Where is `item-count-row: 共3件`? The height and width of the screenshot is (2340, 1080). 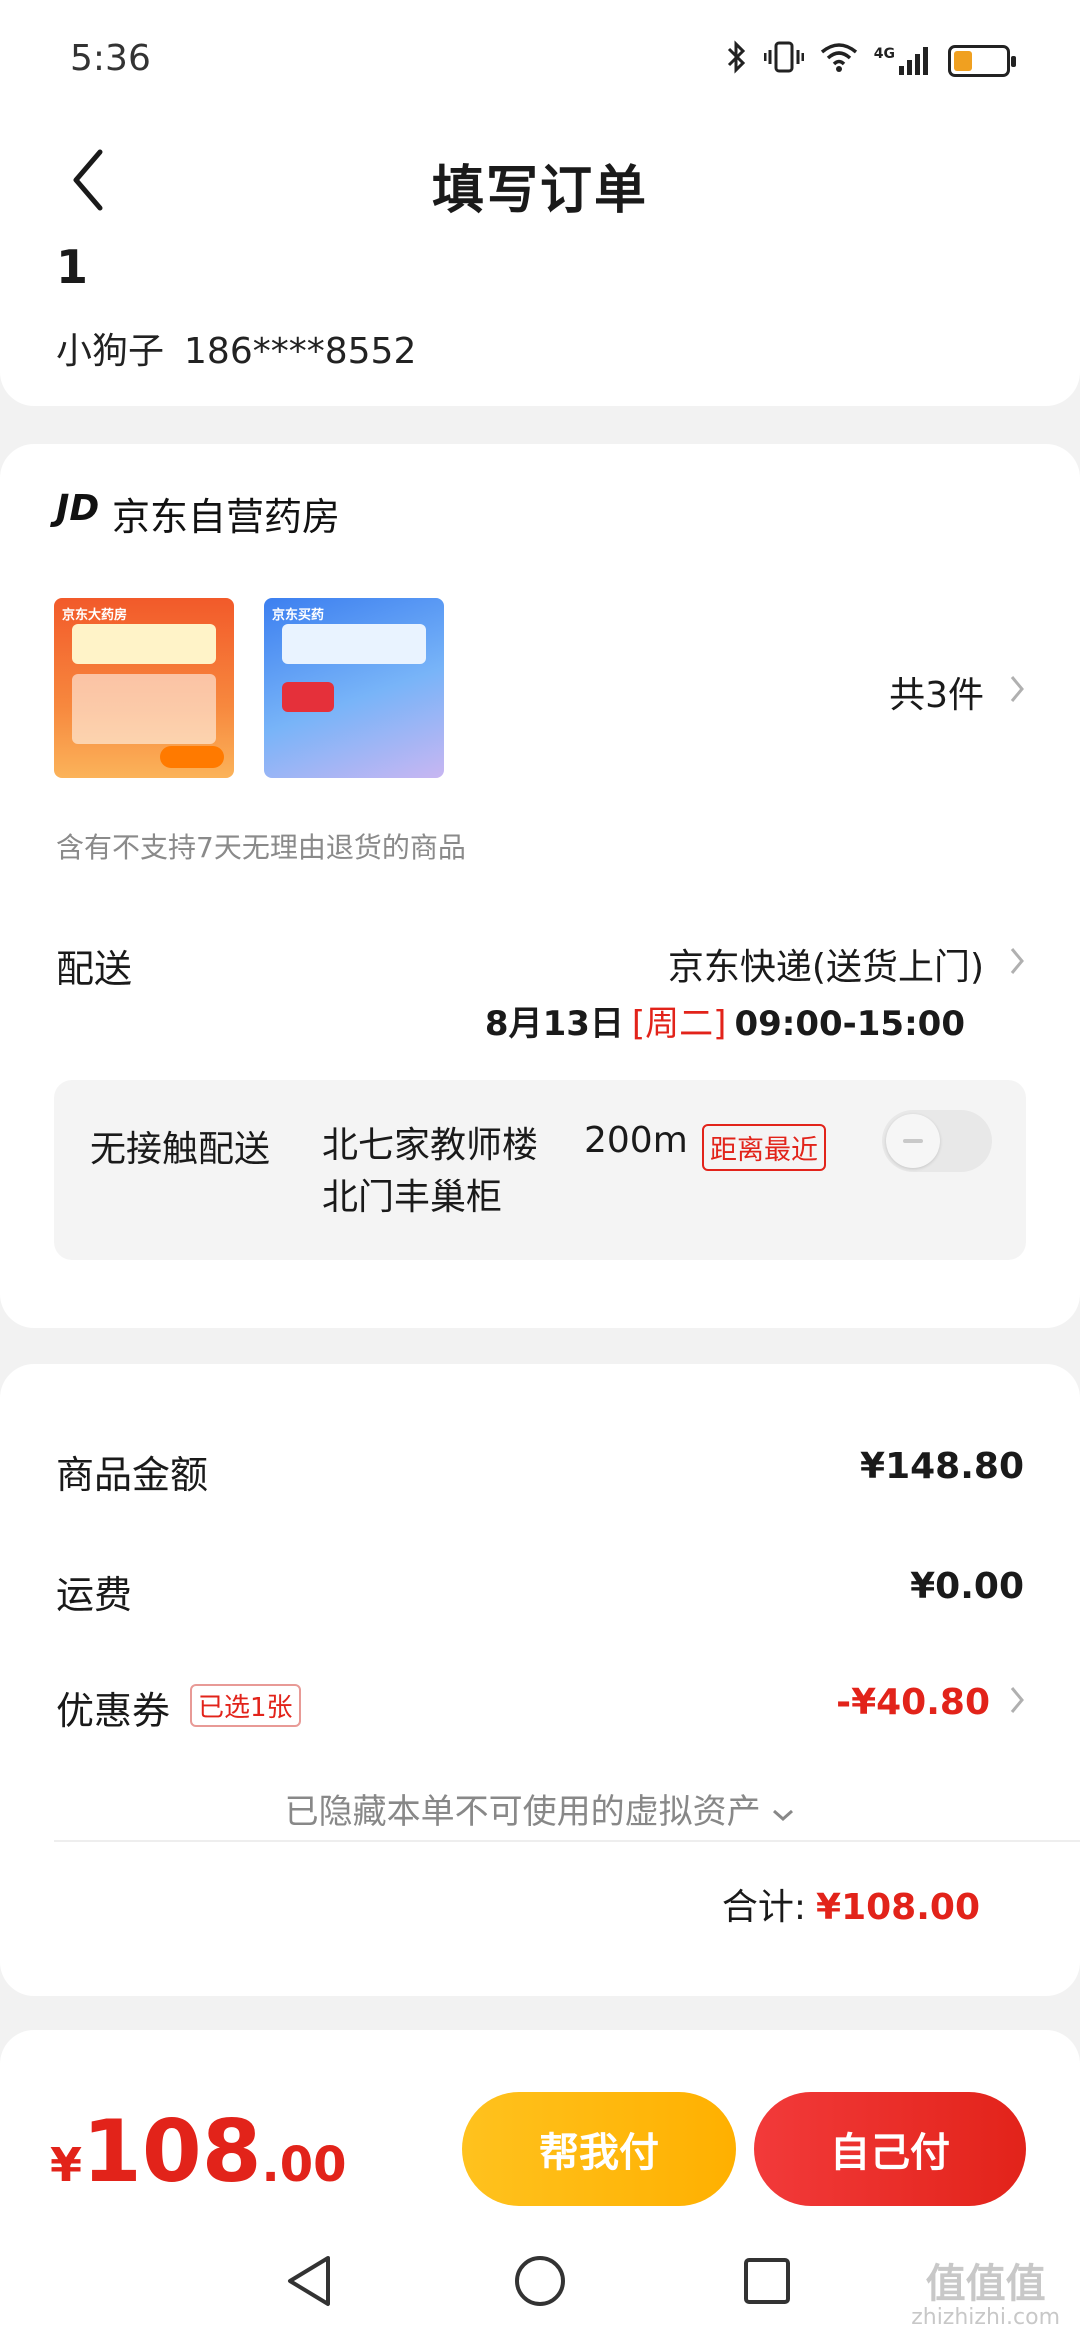 item-count-row: 共3件 is located at coordinates (956, 692).